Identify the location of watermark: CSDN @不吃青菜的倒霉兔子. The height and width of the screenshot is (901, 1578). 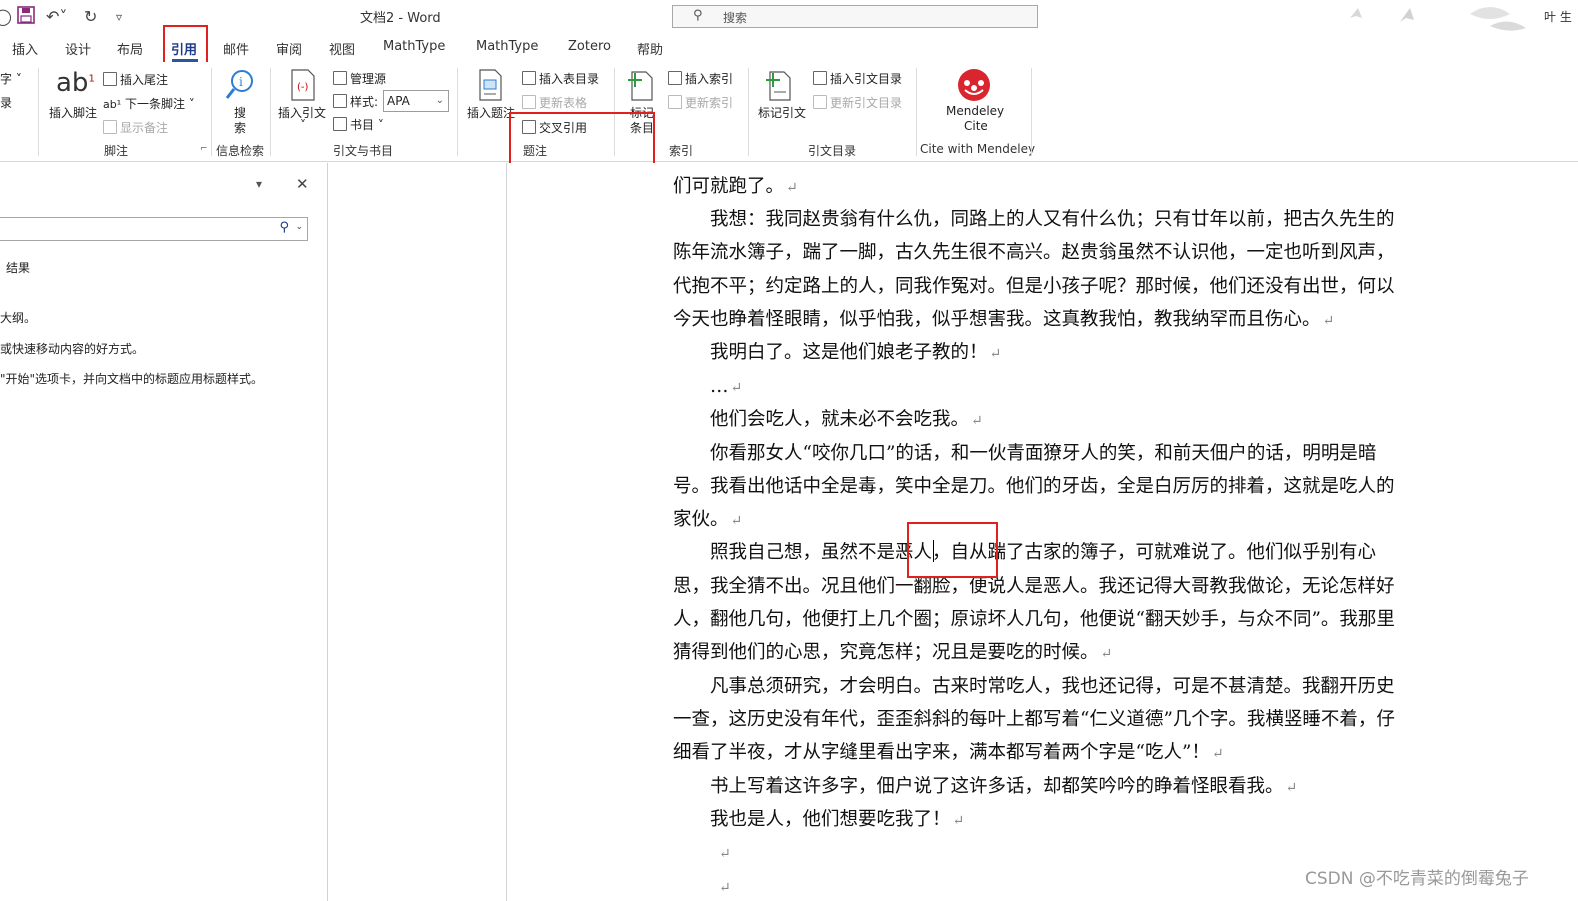
(1417, 879).